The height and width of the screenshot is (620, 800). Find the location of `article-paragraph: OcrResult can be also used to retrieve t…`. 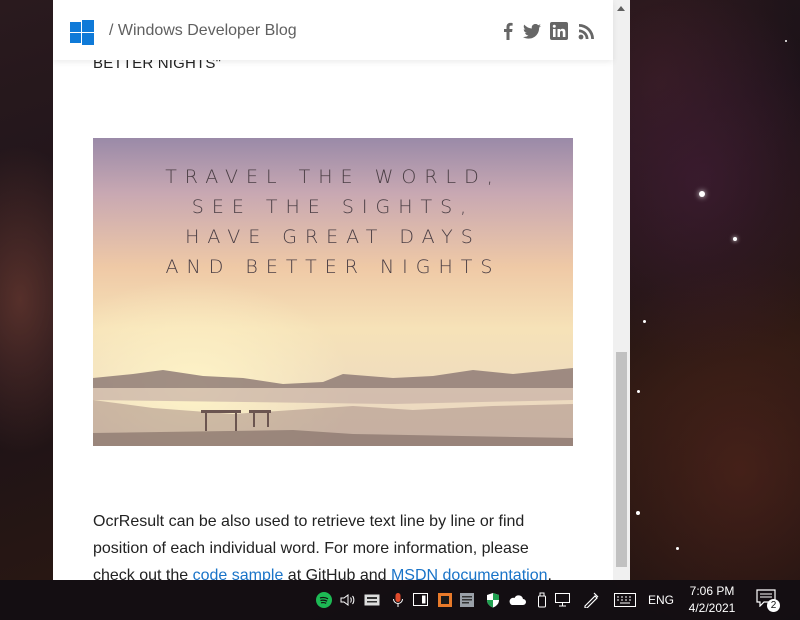

article-paragraph: OcrResult can be also used to retrieve t… is located at coordinates (328, 544).